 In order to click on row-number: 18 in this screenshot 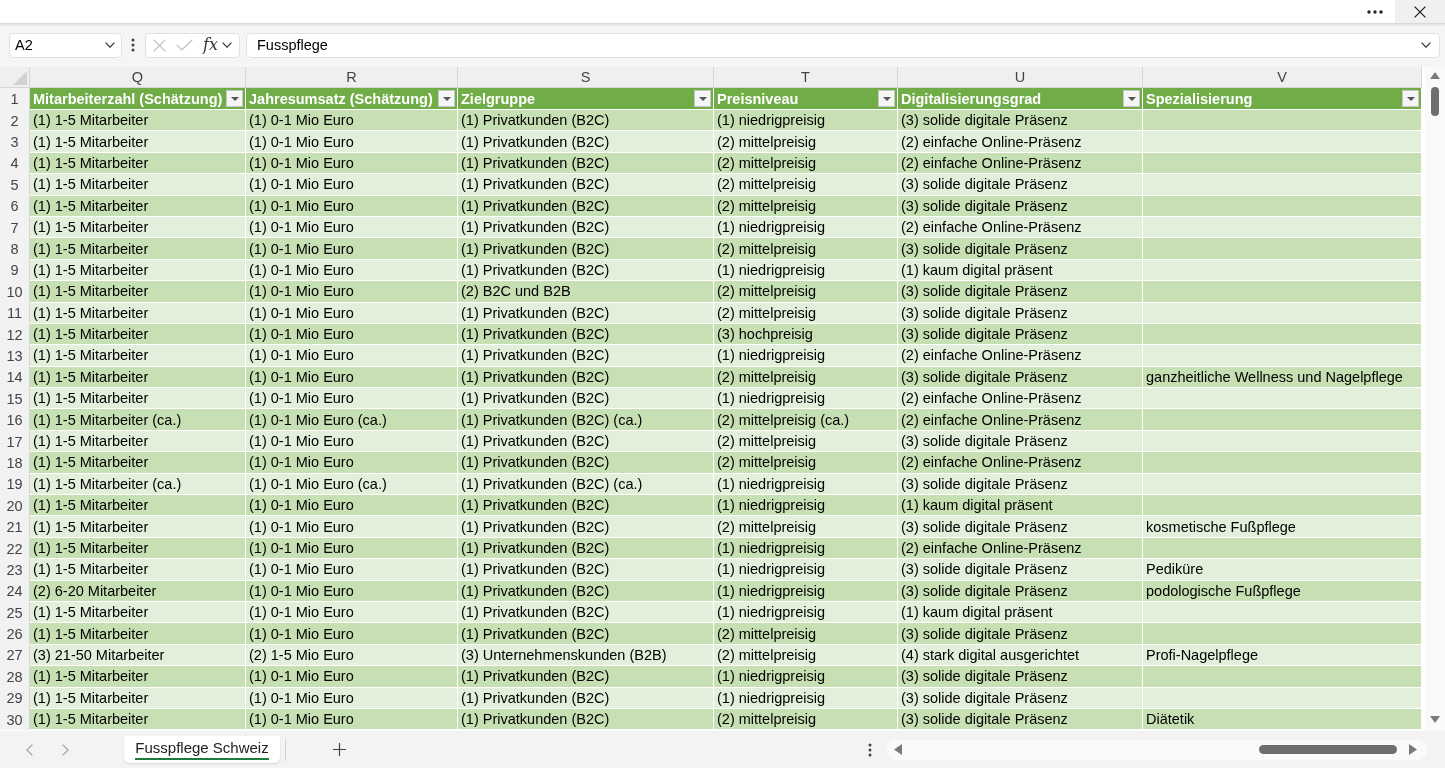, I will do `click(15, 463)`.